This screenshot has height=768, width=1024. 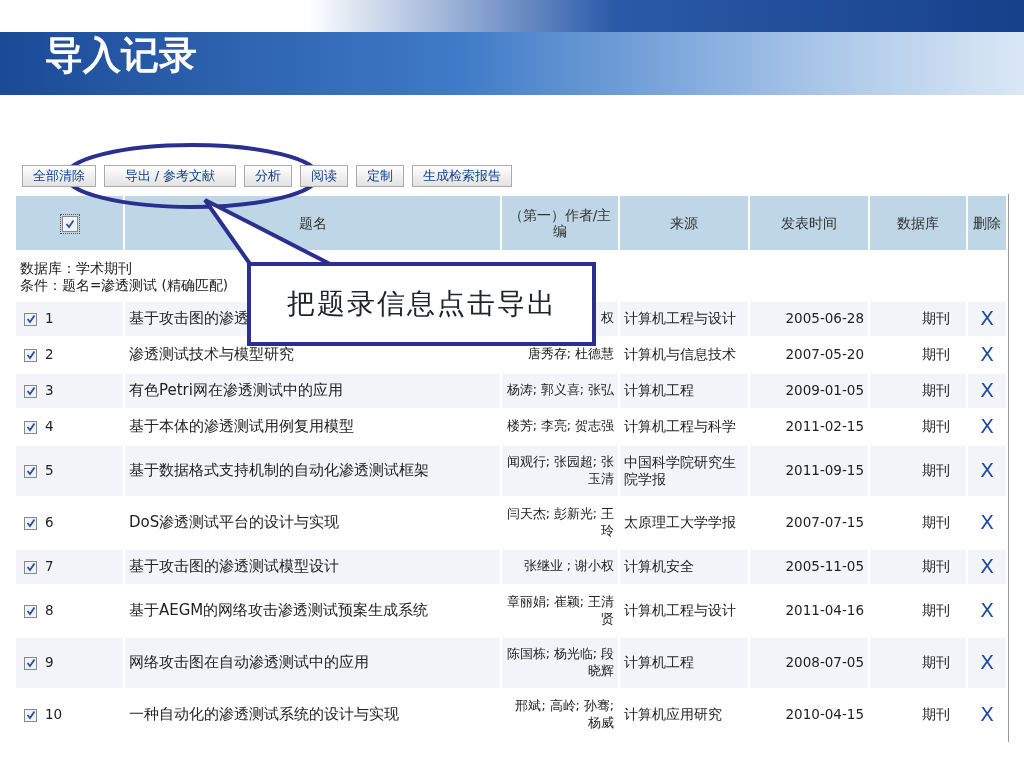 I want to click on row-number: 5, so click(x=49, y=470).